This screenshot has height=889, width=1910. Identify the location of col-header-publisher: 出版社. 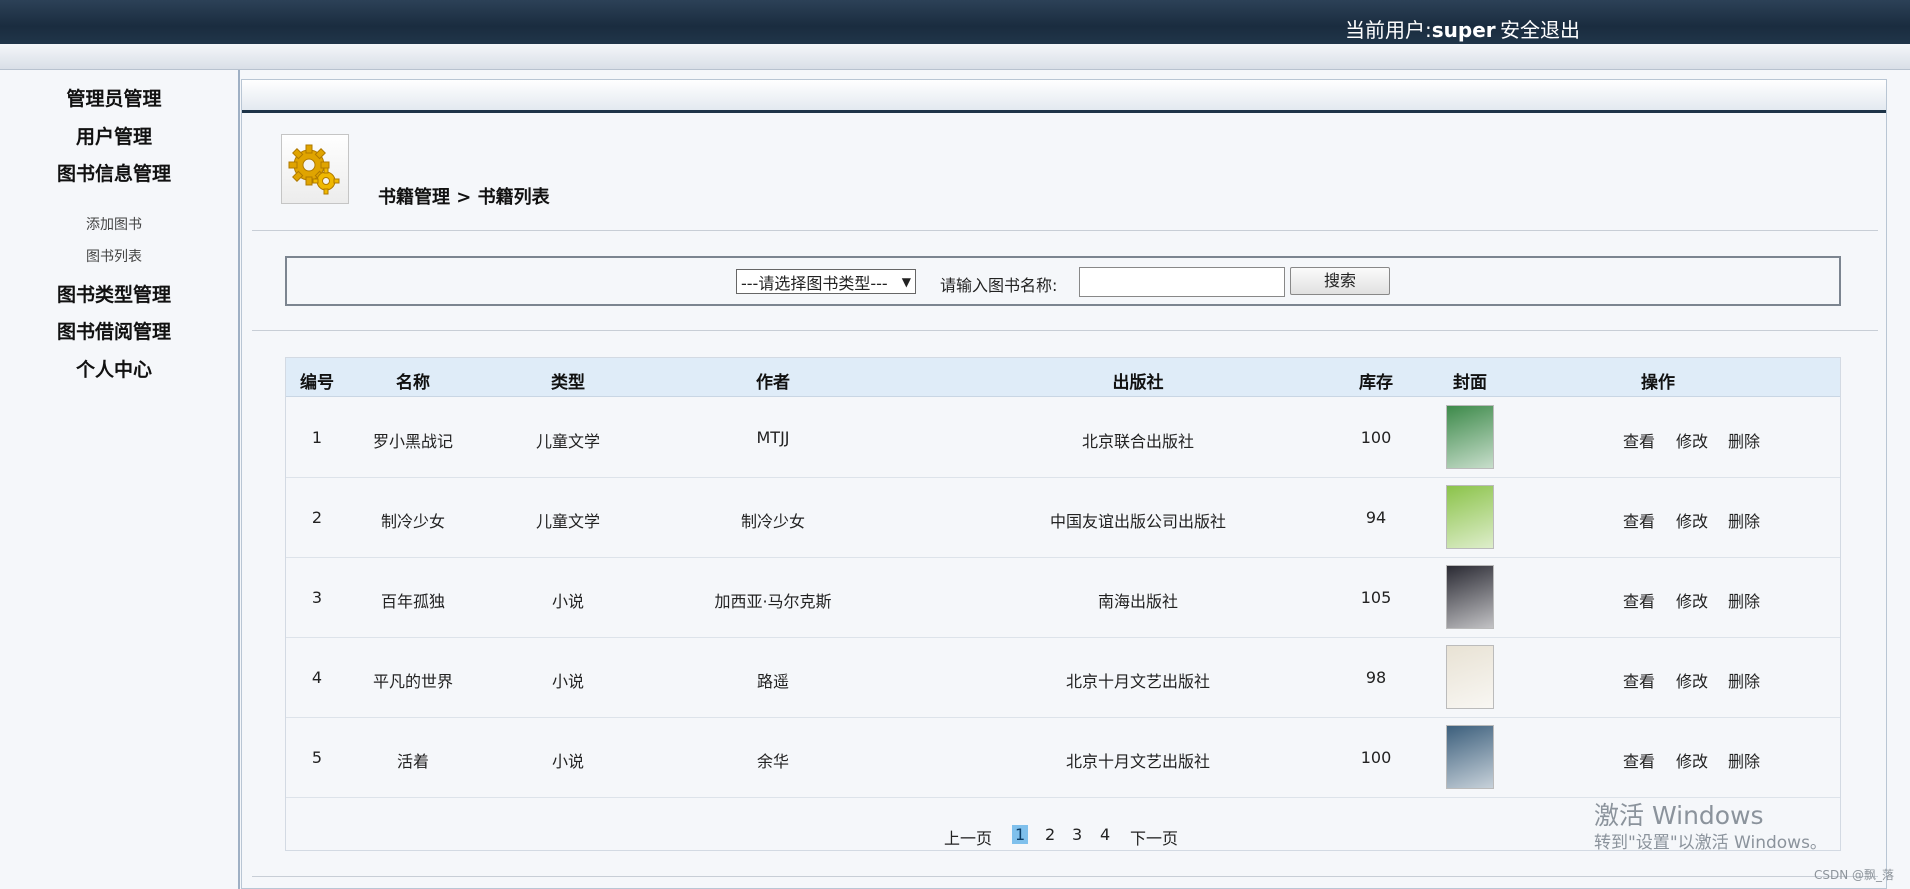
(1138, 383).